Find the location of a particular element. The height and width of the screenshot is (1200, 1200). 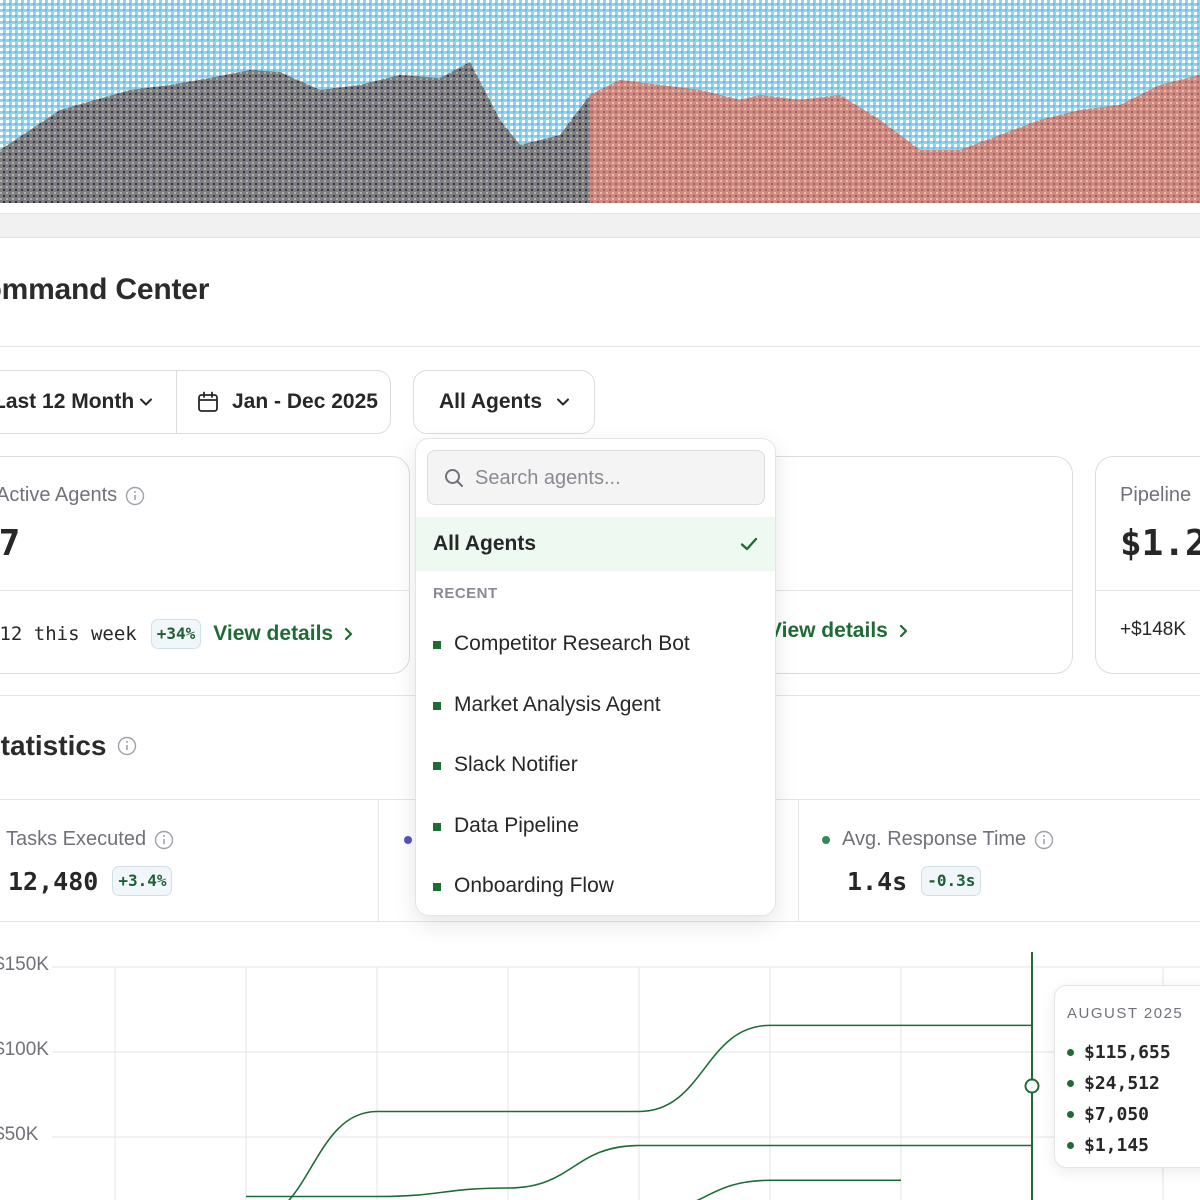

change-badge: -0.3s is located at coordinates (951, 881).